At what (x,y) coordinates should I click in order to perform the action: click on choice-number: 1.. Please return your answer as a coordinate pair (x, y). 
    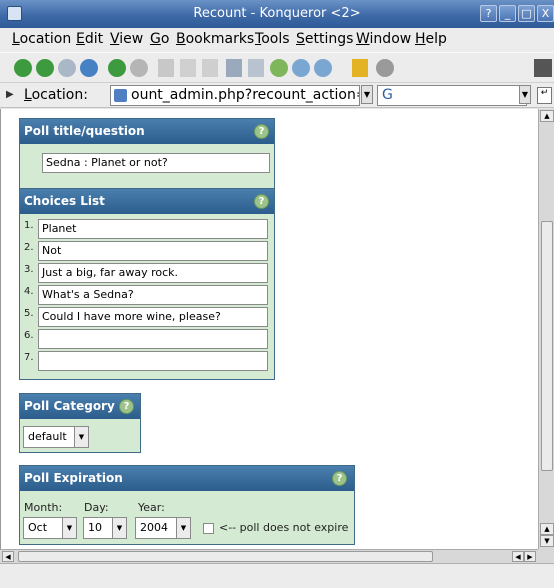
    Looking at the image, I should click on (29, 225).